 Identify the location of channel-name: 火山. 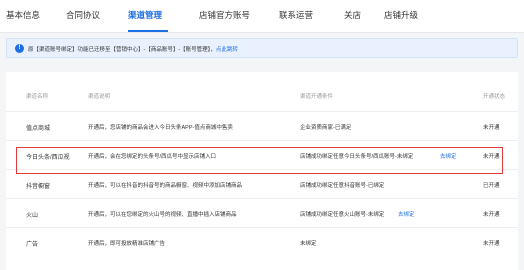
(32, 216).